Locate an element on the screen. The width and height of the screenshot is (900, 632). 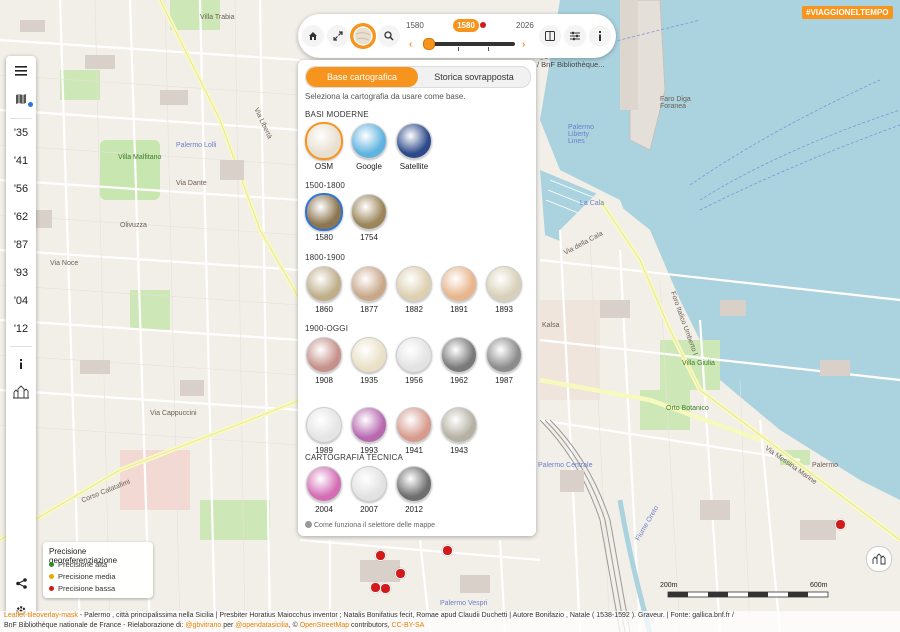
basemap-option: 1993 is located at coordinates (369, 432).